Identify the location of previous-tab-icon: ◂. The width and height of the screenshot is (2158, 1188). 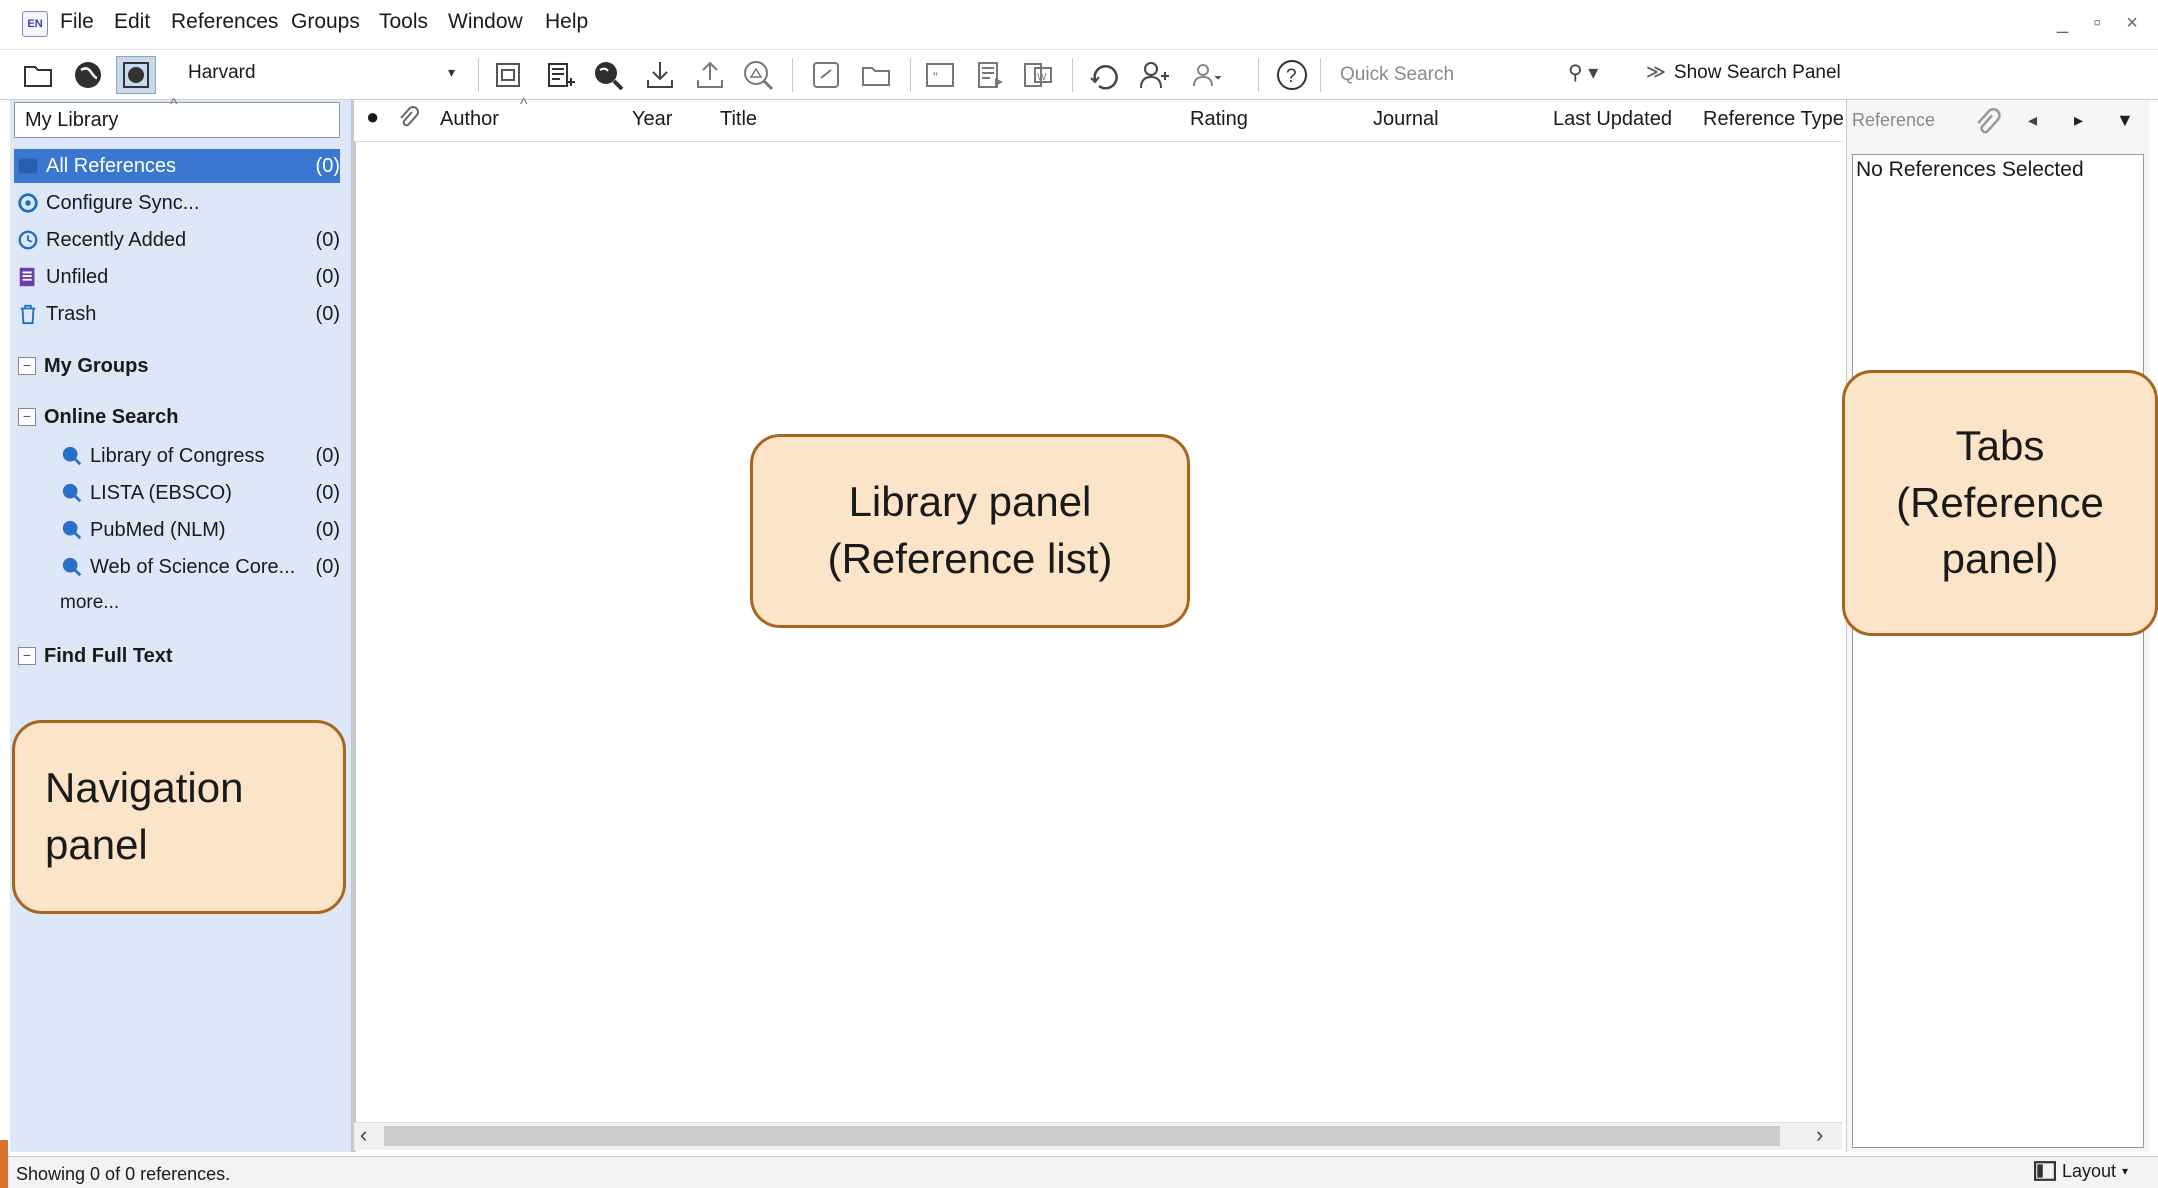
(2032, 120).